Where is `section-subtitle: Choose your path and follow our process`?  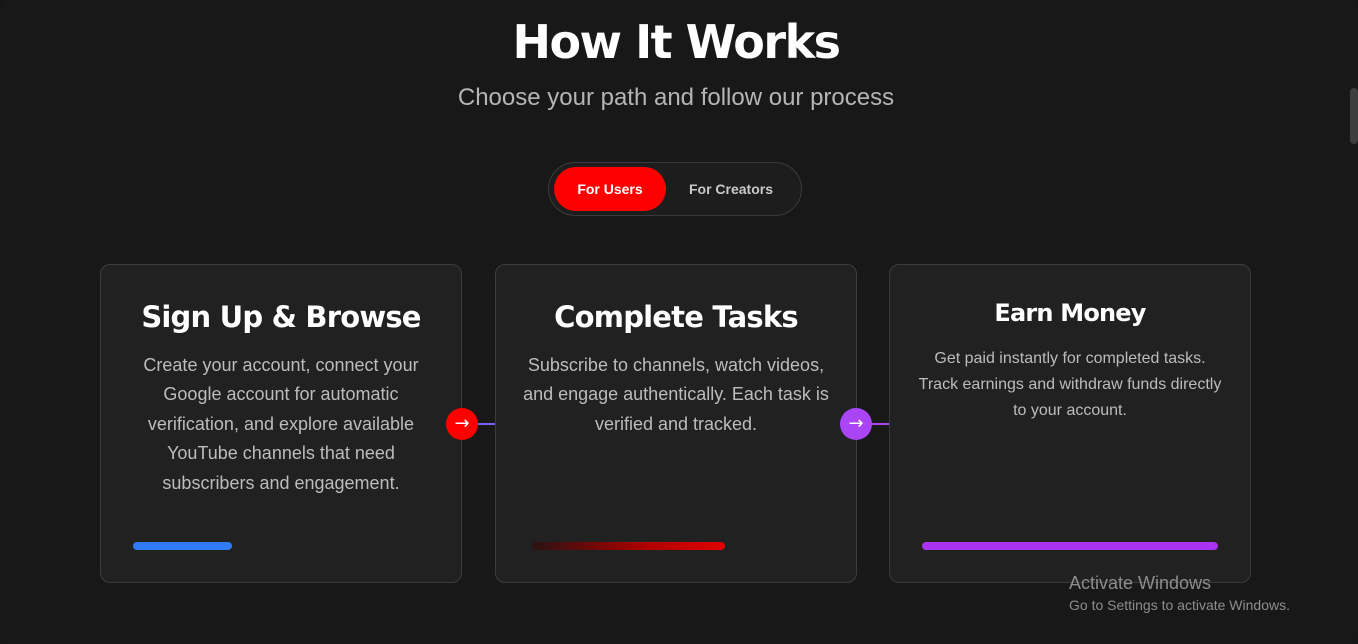 section-subtitle: Choose your path and follow our process is located at coordinates (676, 97).